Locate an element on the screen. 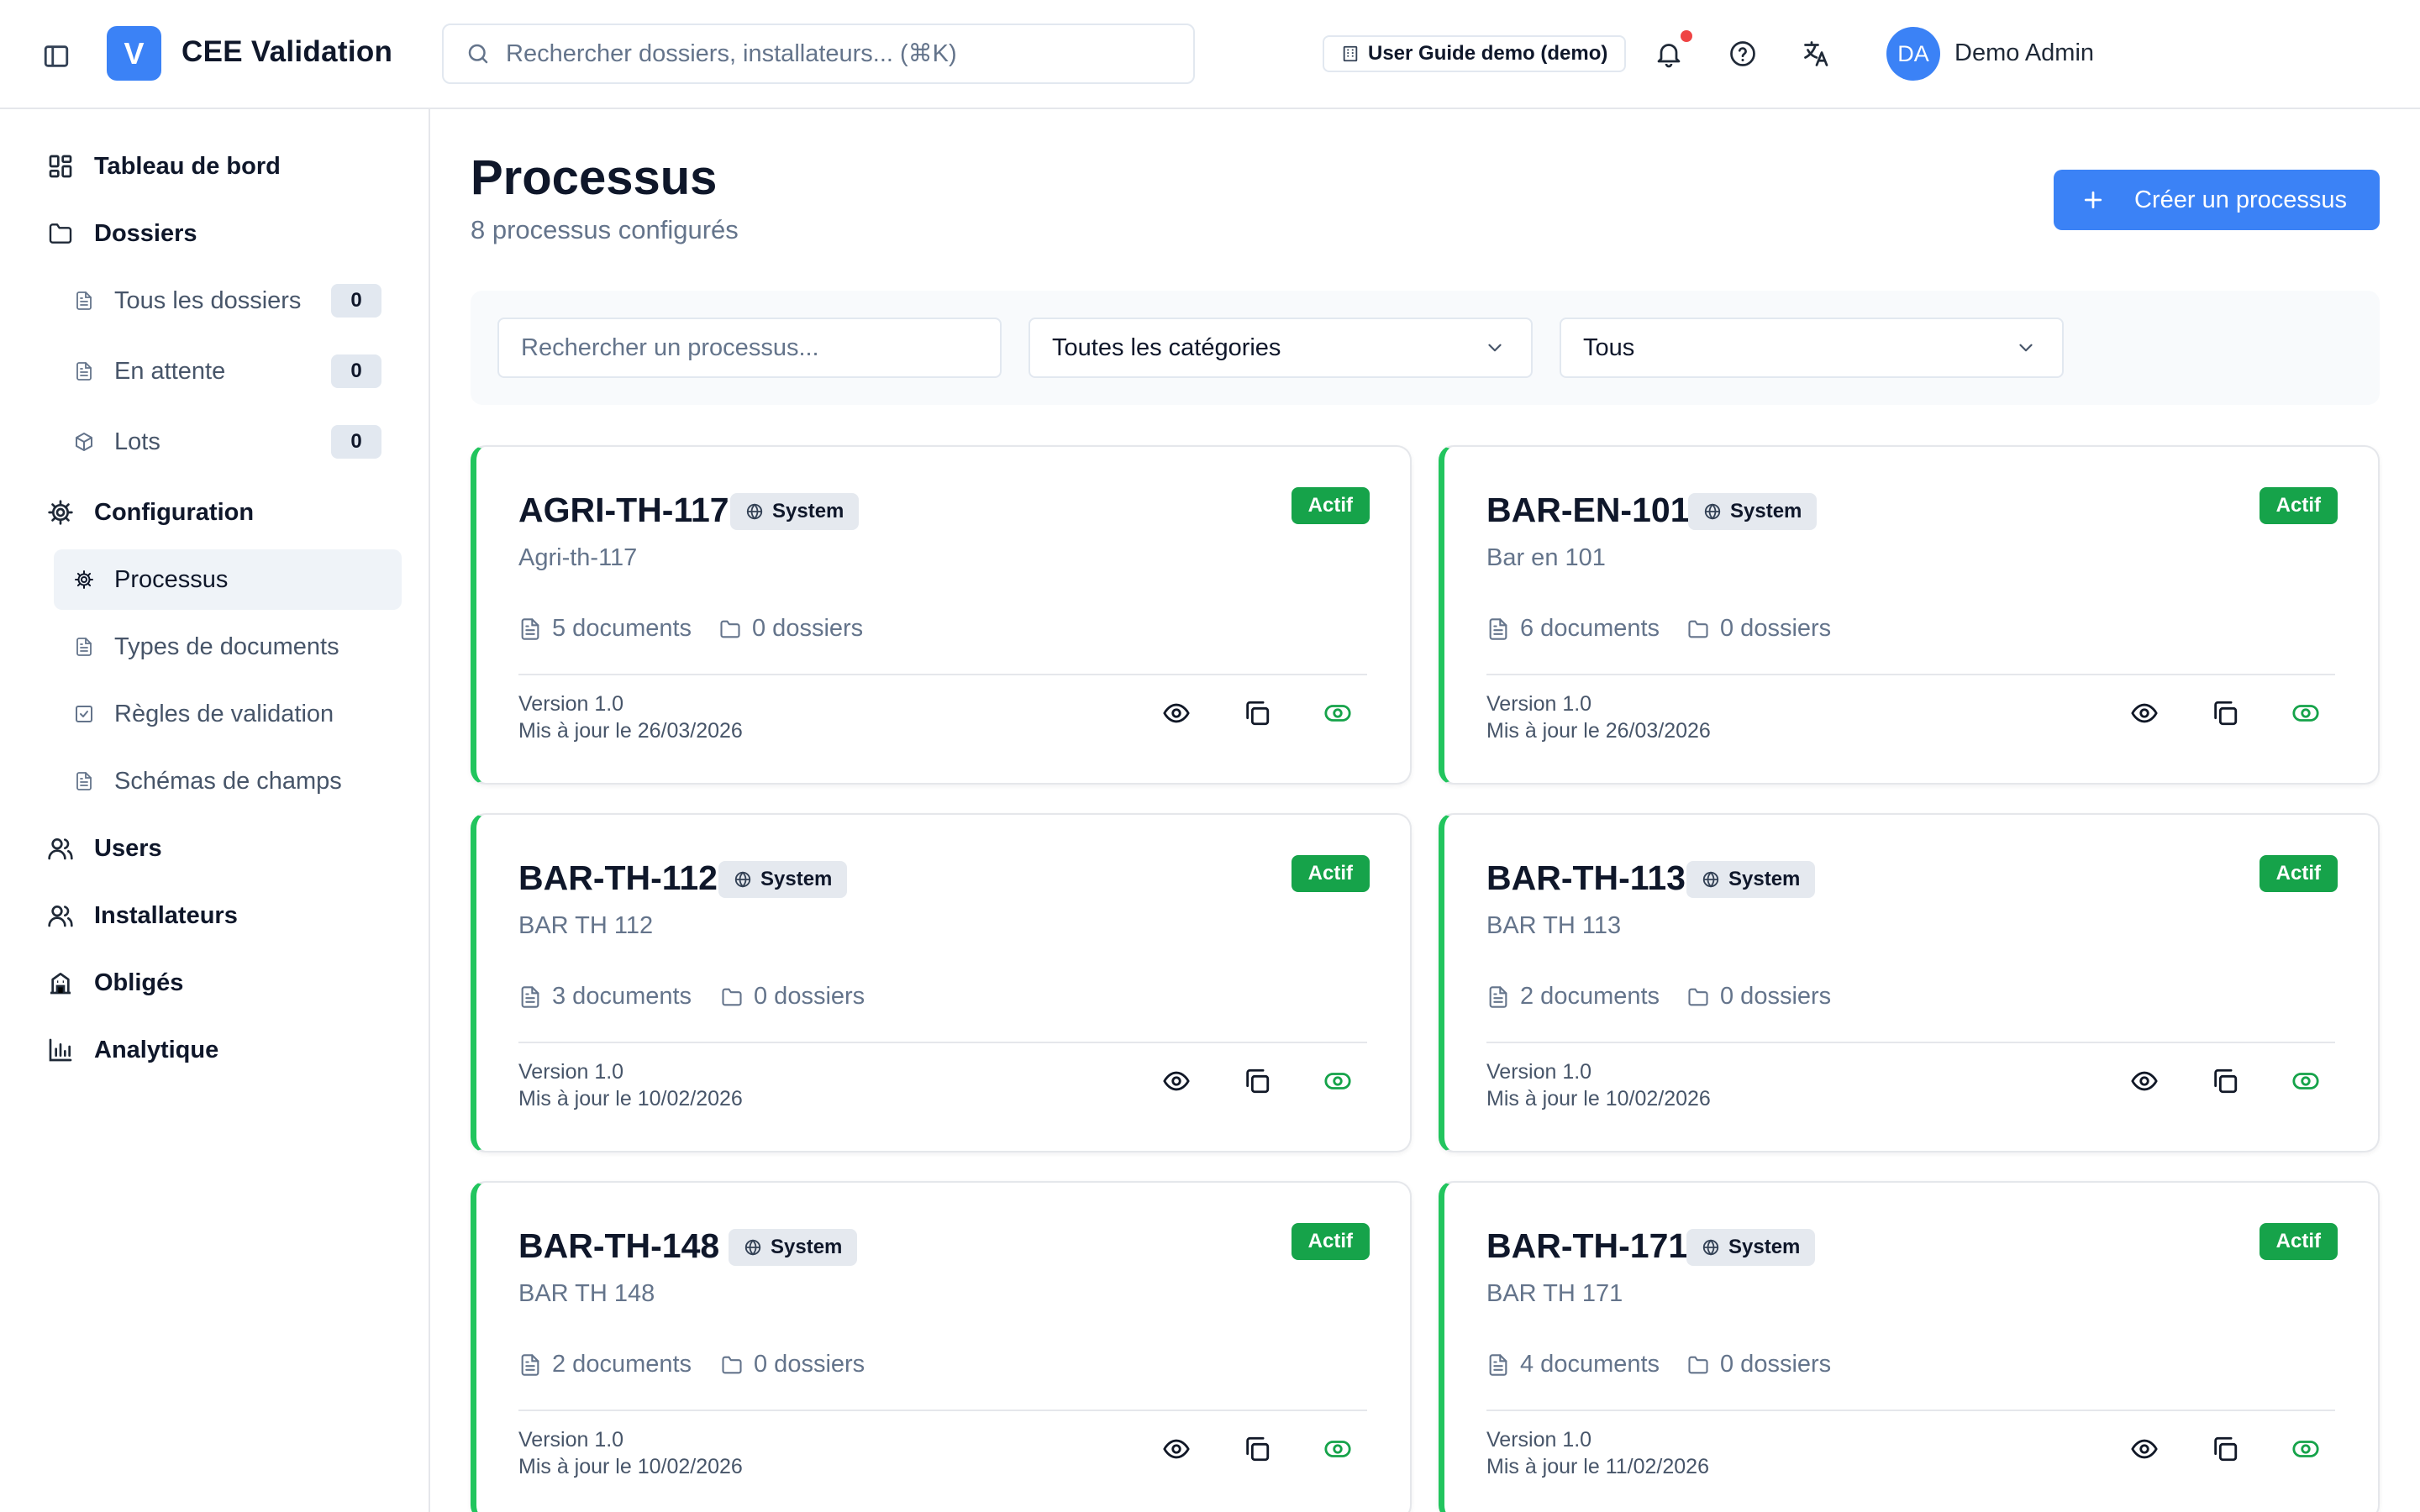  gear-icon is located at coordinates (60, 512).